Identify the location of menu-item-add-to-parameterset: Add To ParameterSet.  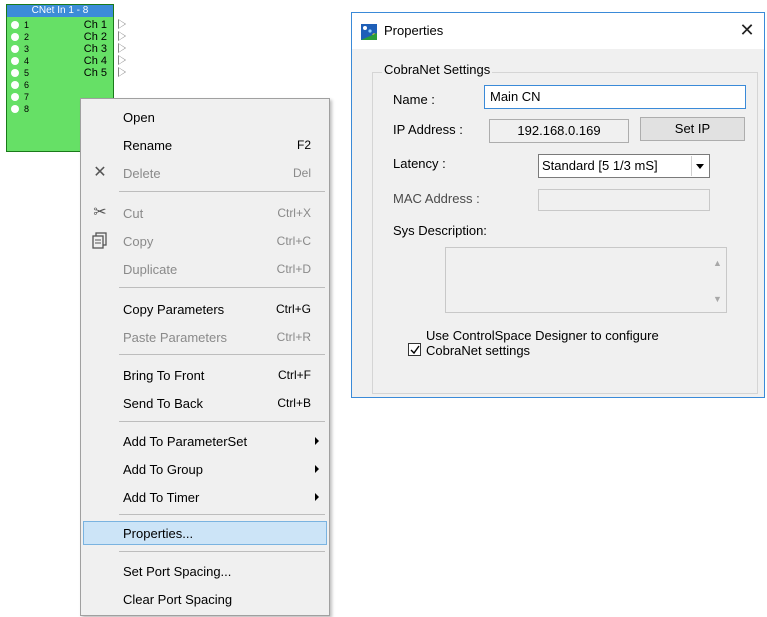
(205, 441).